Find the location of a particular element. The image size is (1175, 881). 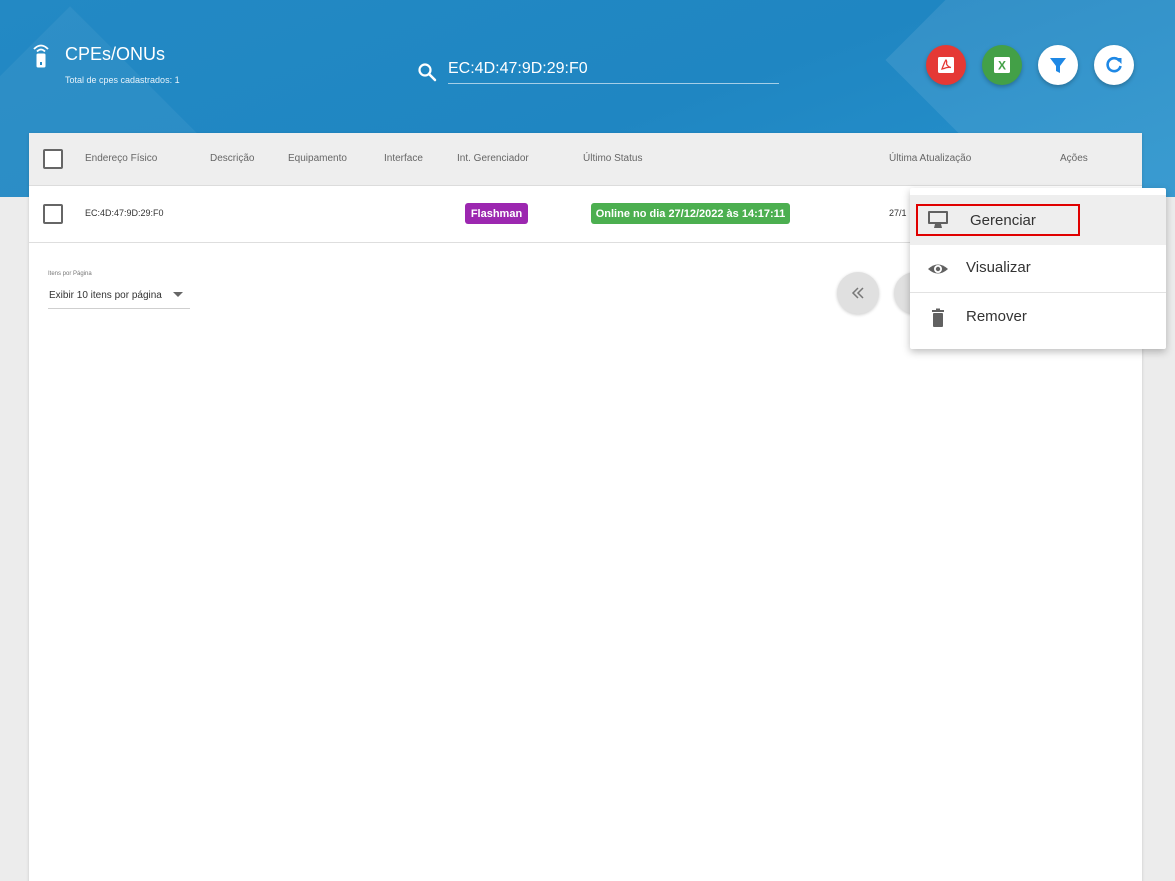

items-per-page-value: Exibir 10 itens por página is located at coordinates (105, 295).